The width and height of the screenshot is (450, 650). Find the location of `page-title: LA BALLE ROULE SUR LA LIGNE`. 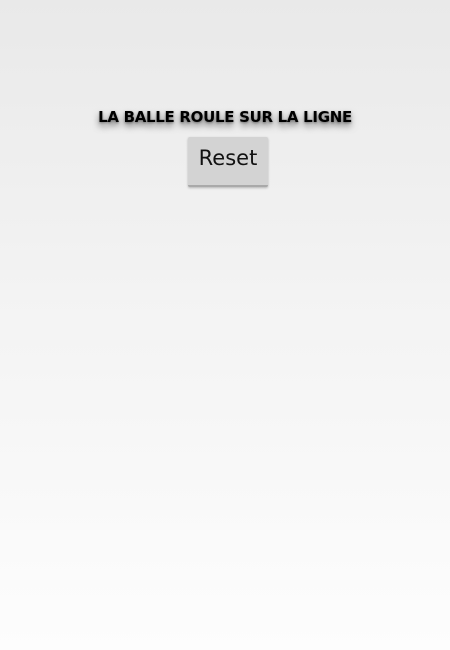

page-title: LA BALLE ROULE SUR LA LIGNE is located at coordinates (225, 117).